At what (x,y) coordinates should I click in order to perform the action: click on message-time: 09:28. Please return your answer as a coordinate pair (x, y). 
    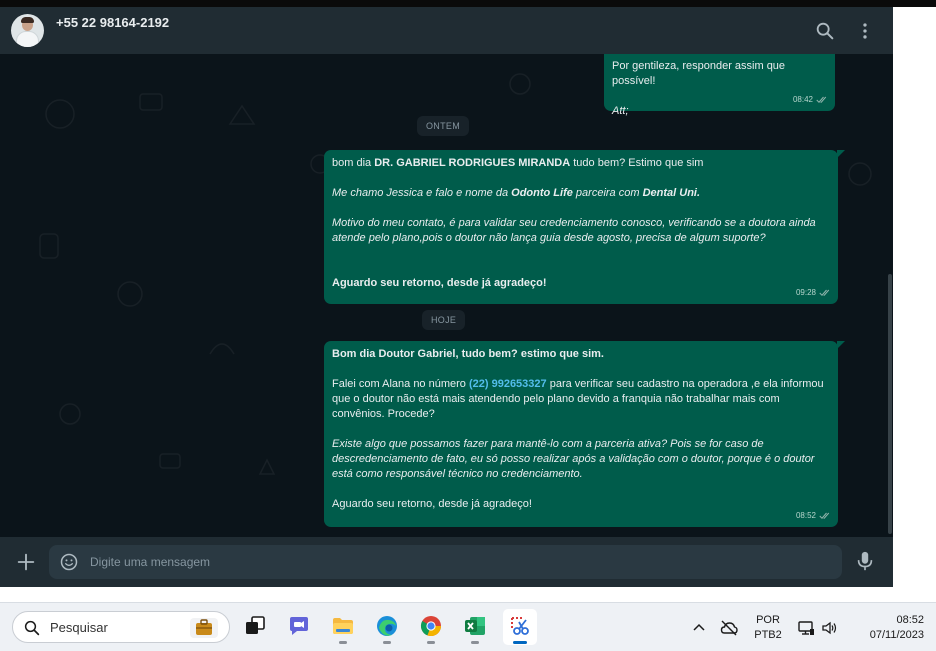
    Looking at the image, I should click on (805, 292).